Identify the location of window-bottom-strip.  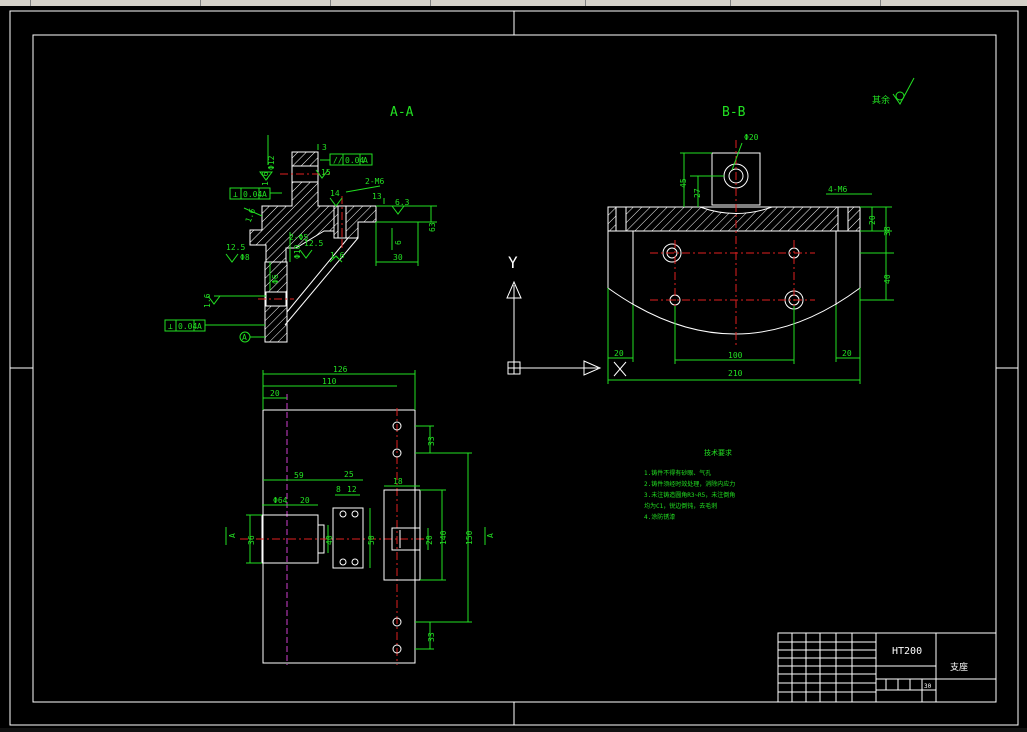
(513, 730).